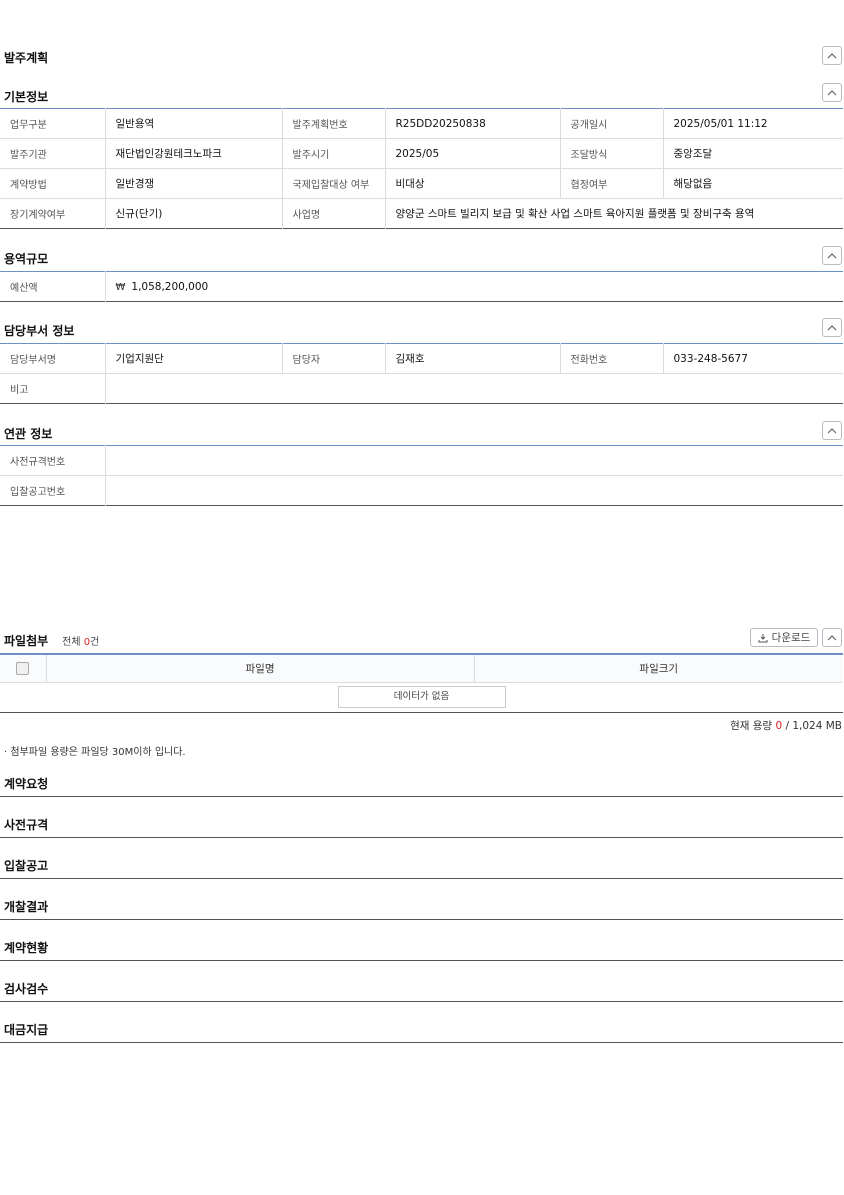 This screenshot has height=1195, width=844. I want to click on currency-symbol: ₩, so click(120, 287).